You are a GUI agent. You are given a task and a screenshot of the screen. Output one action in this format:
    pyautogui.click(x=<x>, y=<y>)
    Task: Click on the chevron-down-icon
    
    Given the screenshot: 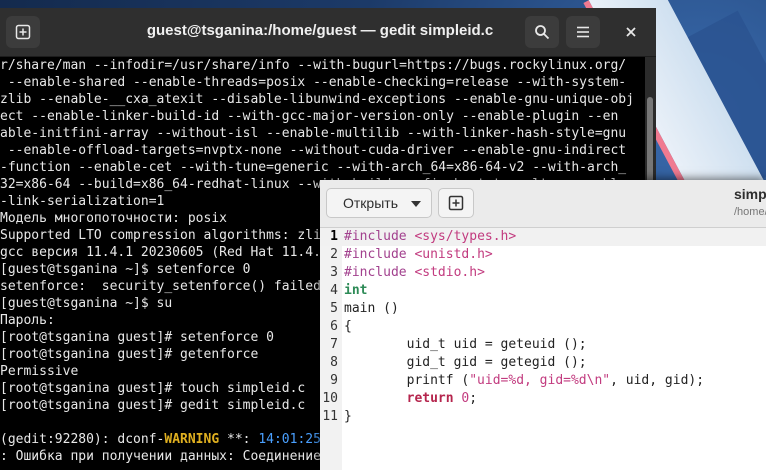 What is the action you would take?
    pyautogui.click(x=416, y=204)
    